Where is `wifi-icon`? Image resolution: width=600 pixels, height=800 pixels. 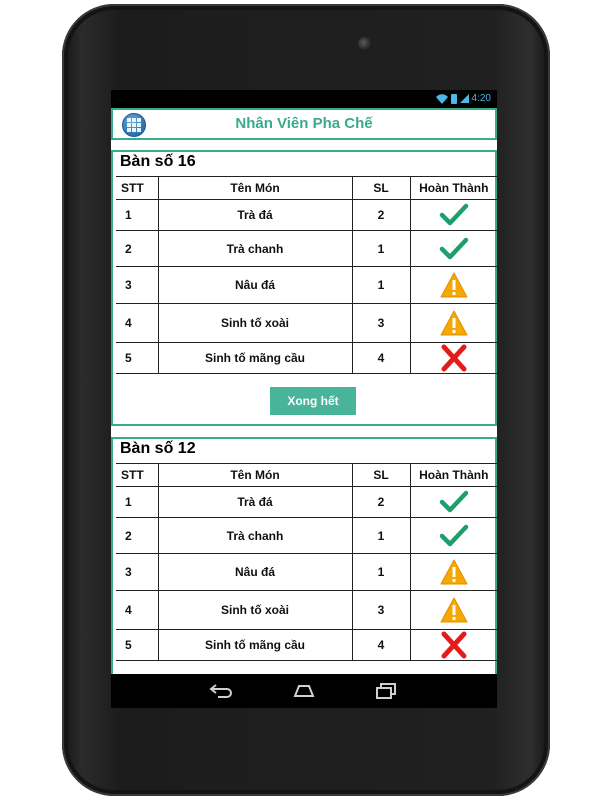
wifi-icon is located at coordinates (441, 98).